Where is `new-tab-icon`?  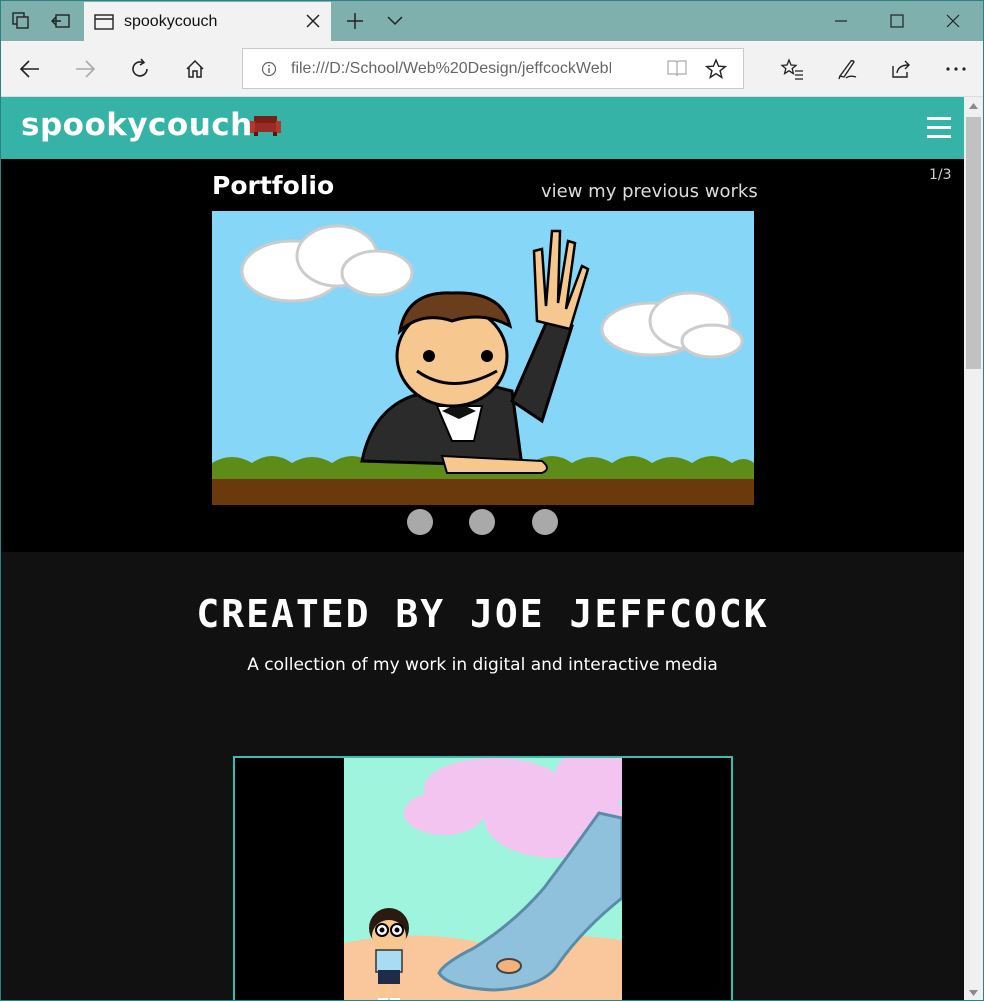 new-tab-icon is located at coordinates (355, 21).